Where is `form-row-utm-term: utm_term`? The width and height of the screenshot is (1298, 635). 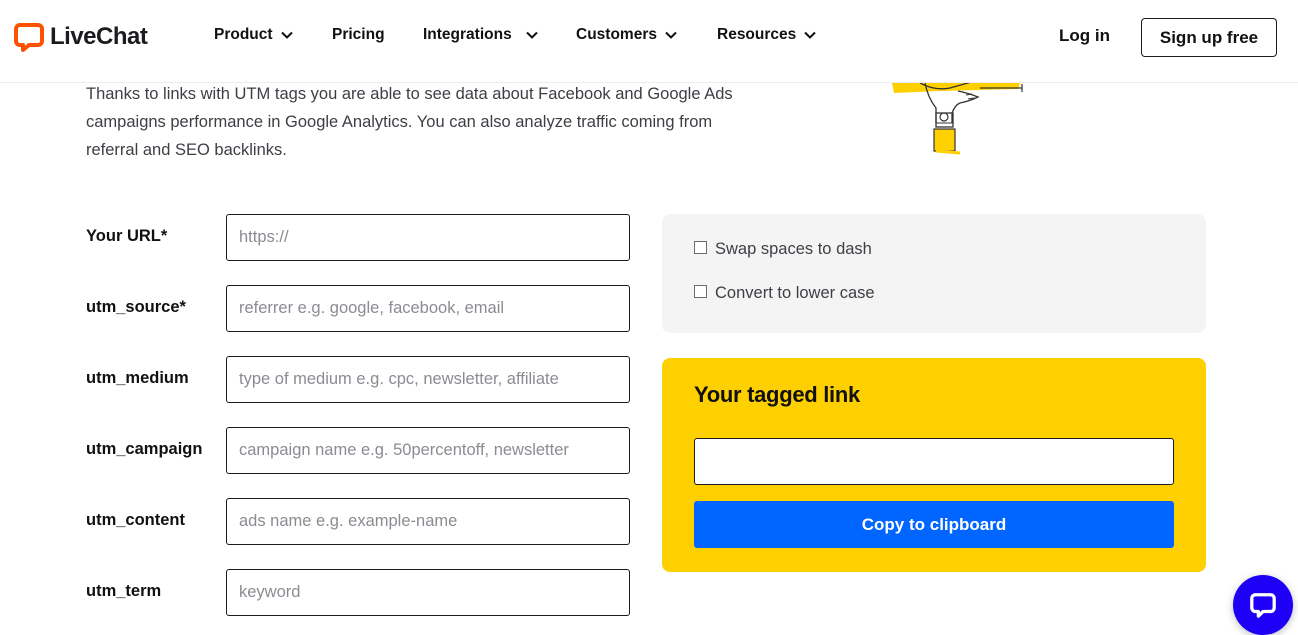
form-row-utm-term: utm_term is located at coordinates (358, 592).